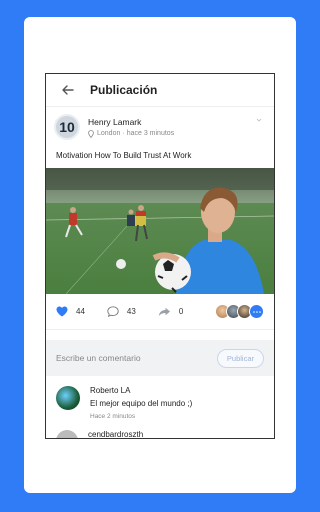 The image size is (320, 512). I want to click on share-arrow-icon, so click(164, 311).